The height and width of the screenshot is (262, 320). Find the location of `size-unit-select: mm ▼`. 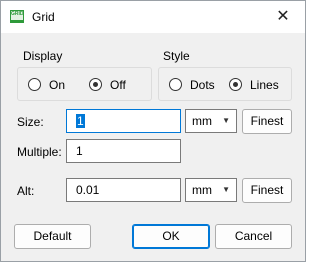

size-unit-select: mm ▼ is located at coordinates (211, 121).